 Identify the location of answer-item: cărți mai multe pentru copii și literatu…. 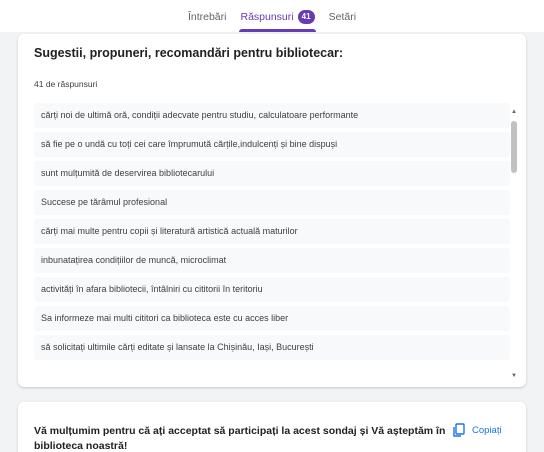
(272, 231).